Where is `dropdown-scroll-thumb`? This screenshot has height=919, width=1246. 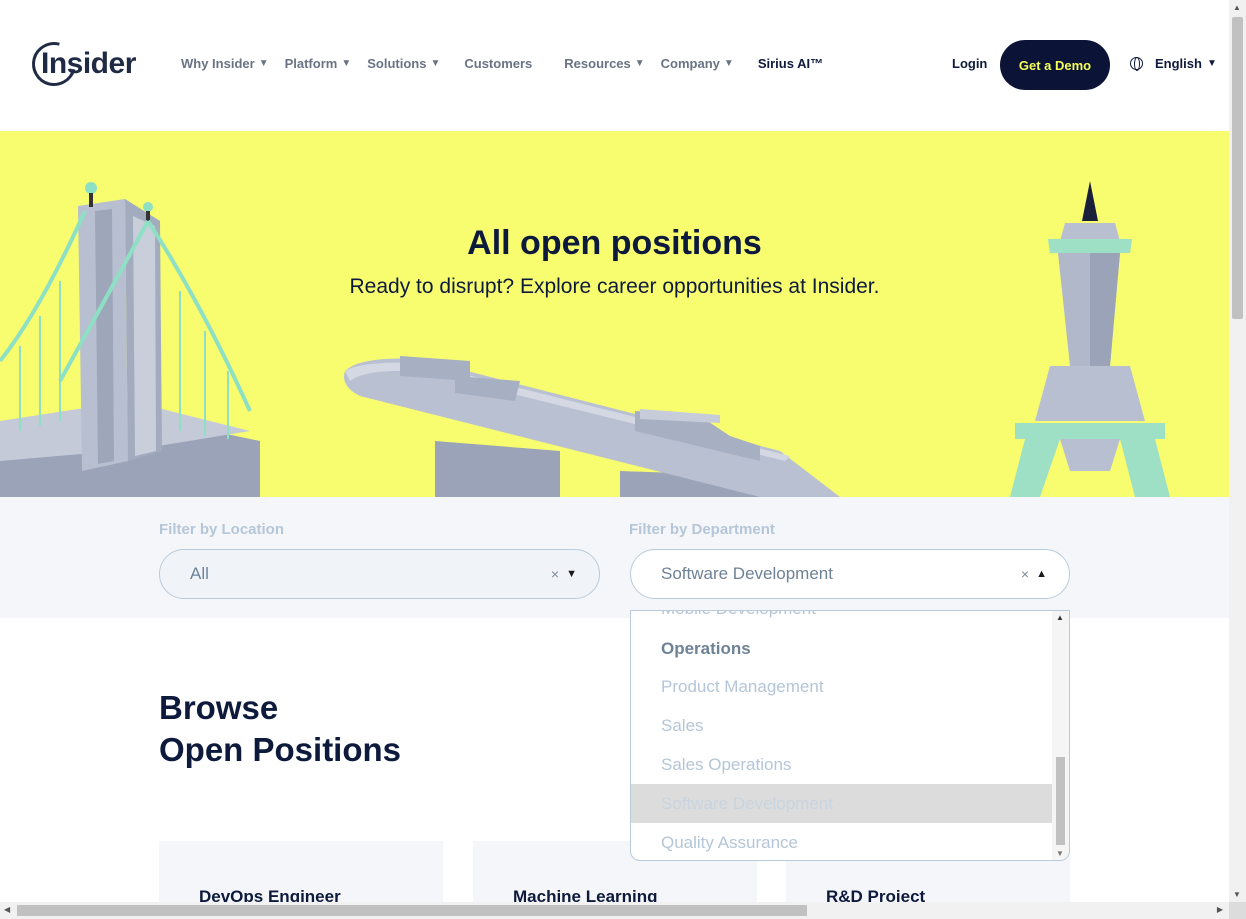 dropdown-scroll-thumb is located at coordinates (1060, 801).